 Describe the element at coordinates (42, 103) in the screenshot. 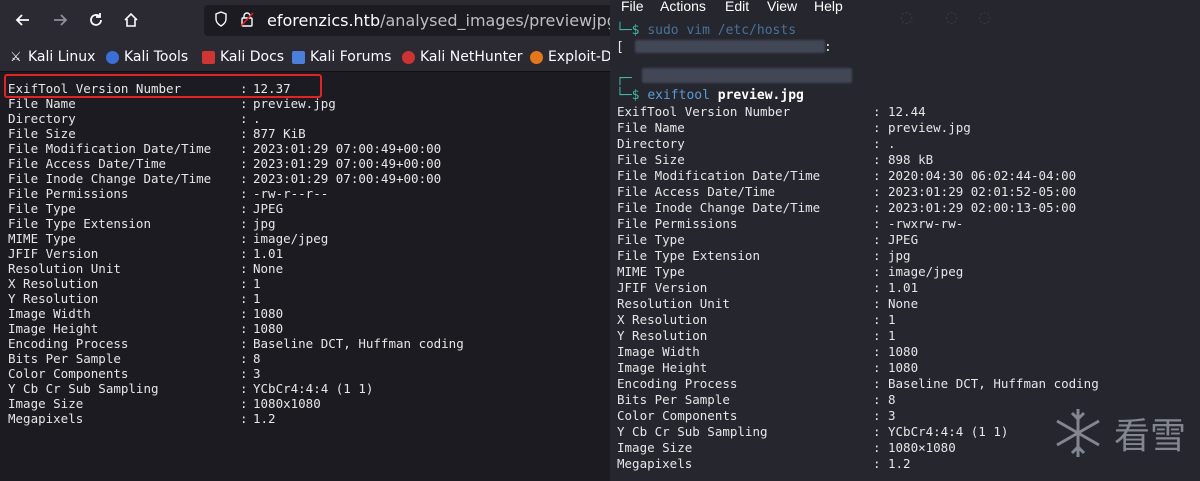

I see `exif-key: File Name` at that location.